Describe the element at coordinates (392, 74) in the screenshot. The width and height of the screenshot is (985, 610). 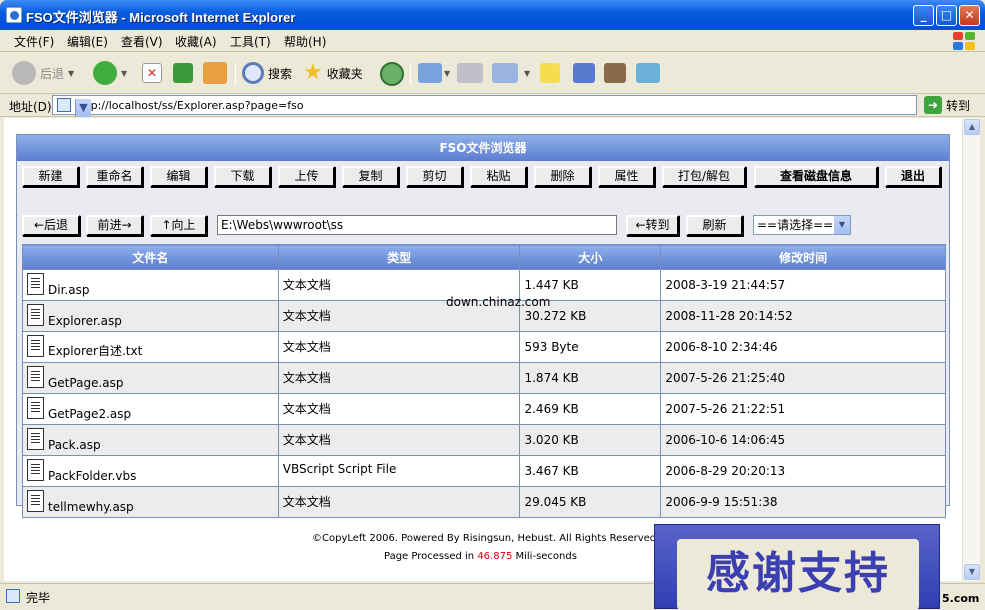
I see `history-icon` at that location.